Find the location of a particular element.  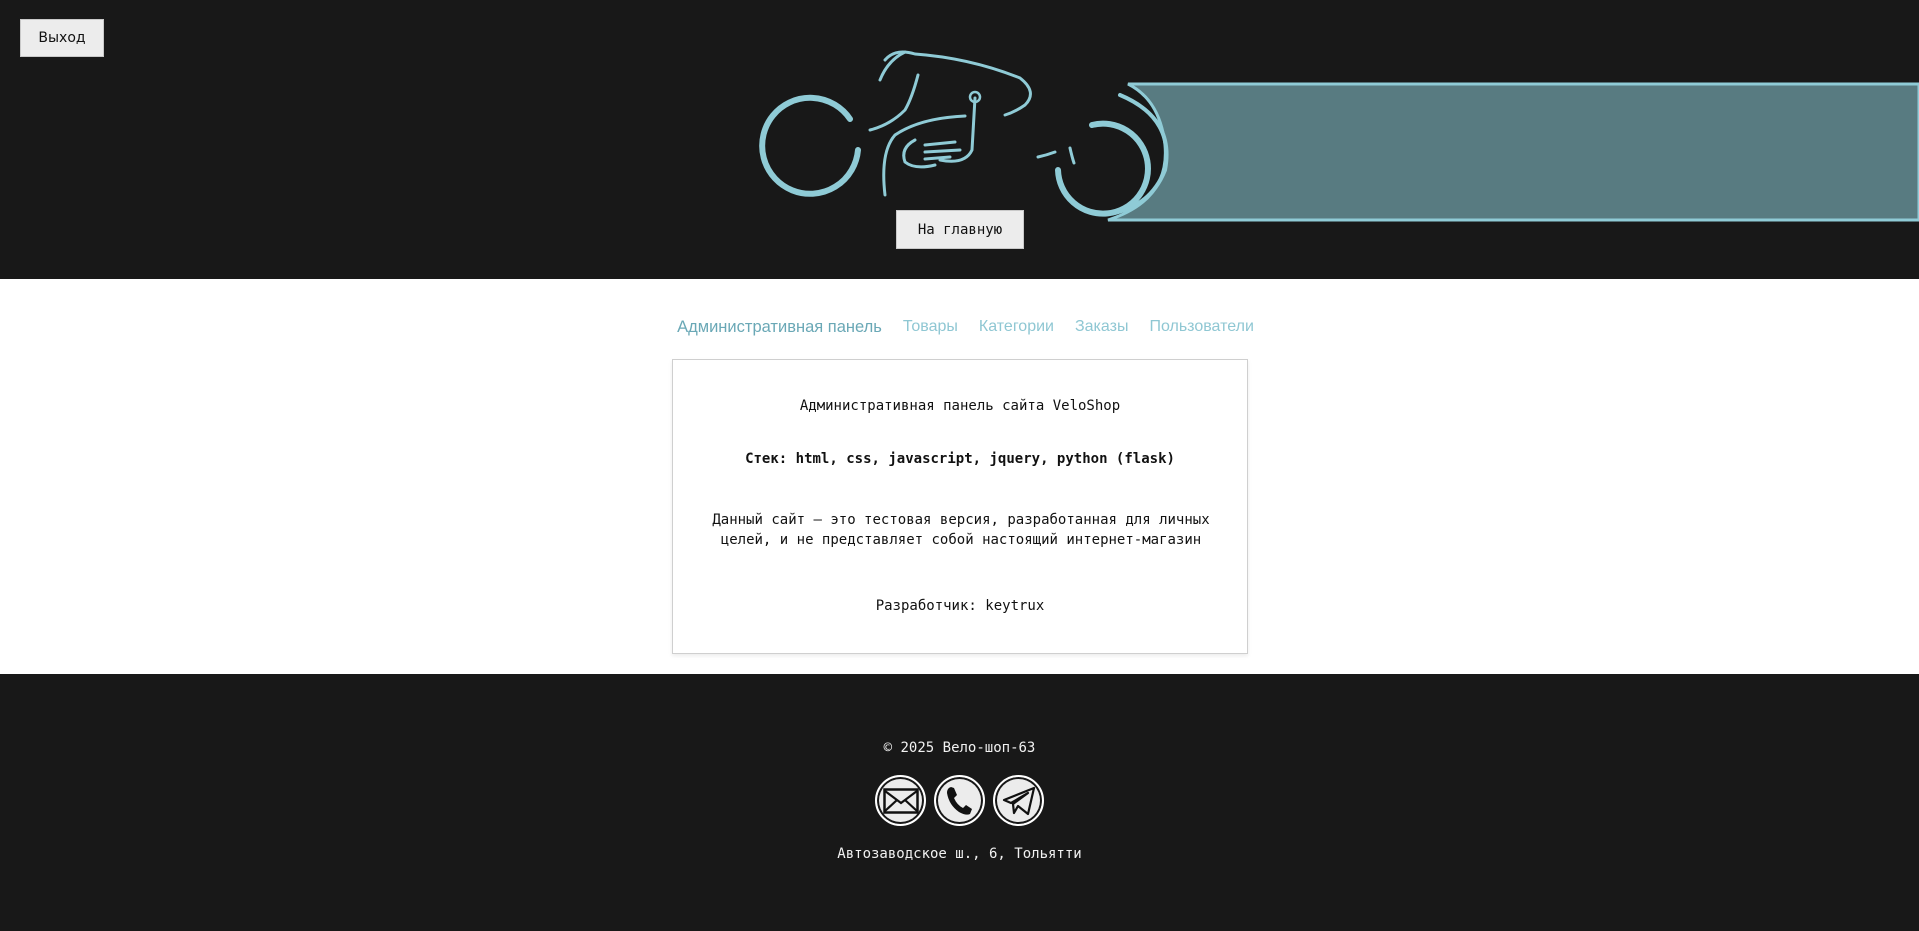

developer-credit: Разработчик: keytrux is located at coordinates (960, 606).